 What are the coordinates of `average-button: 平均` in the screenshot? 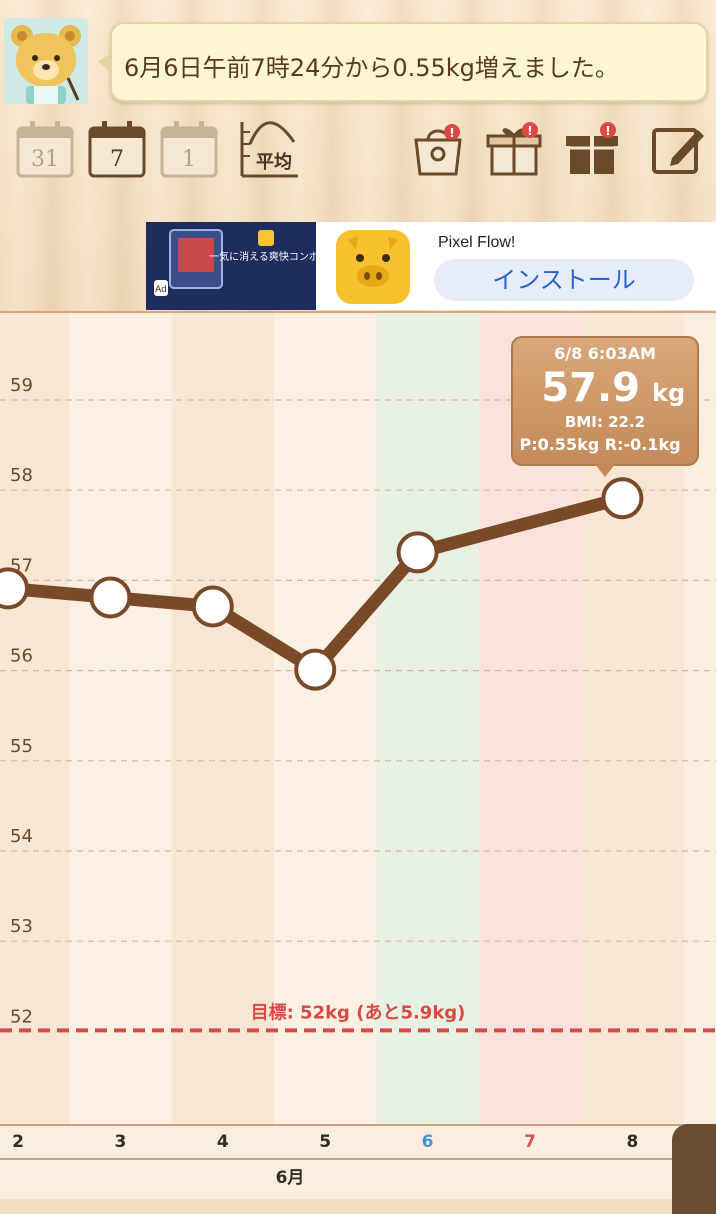 It's located at (270, 149).